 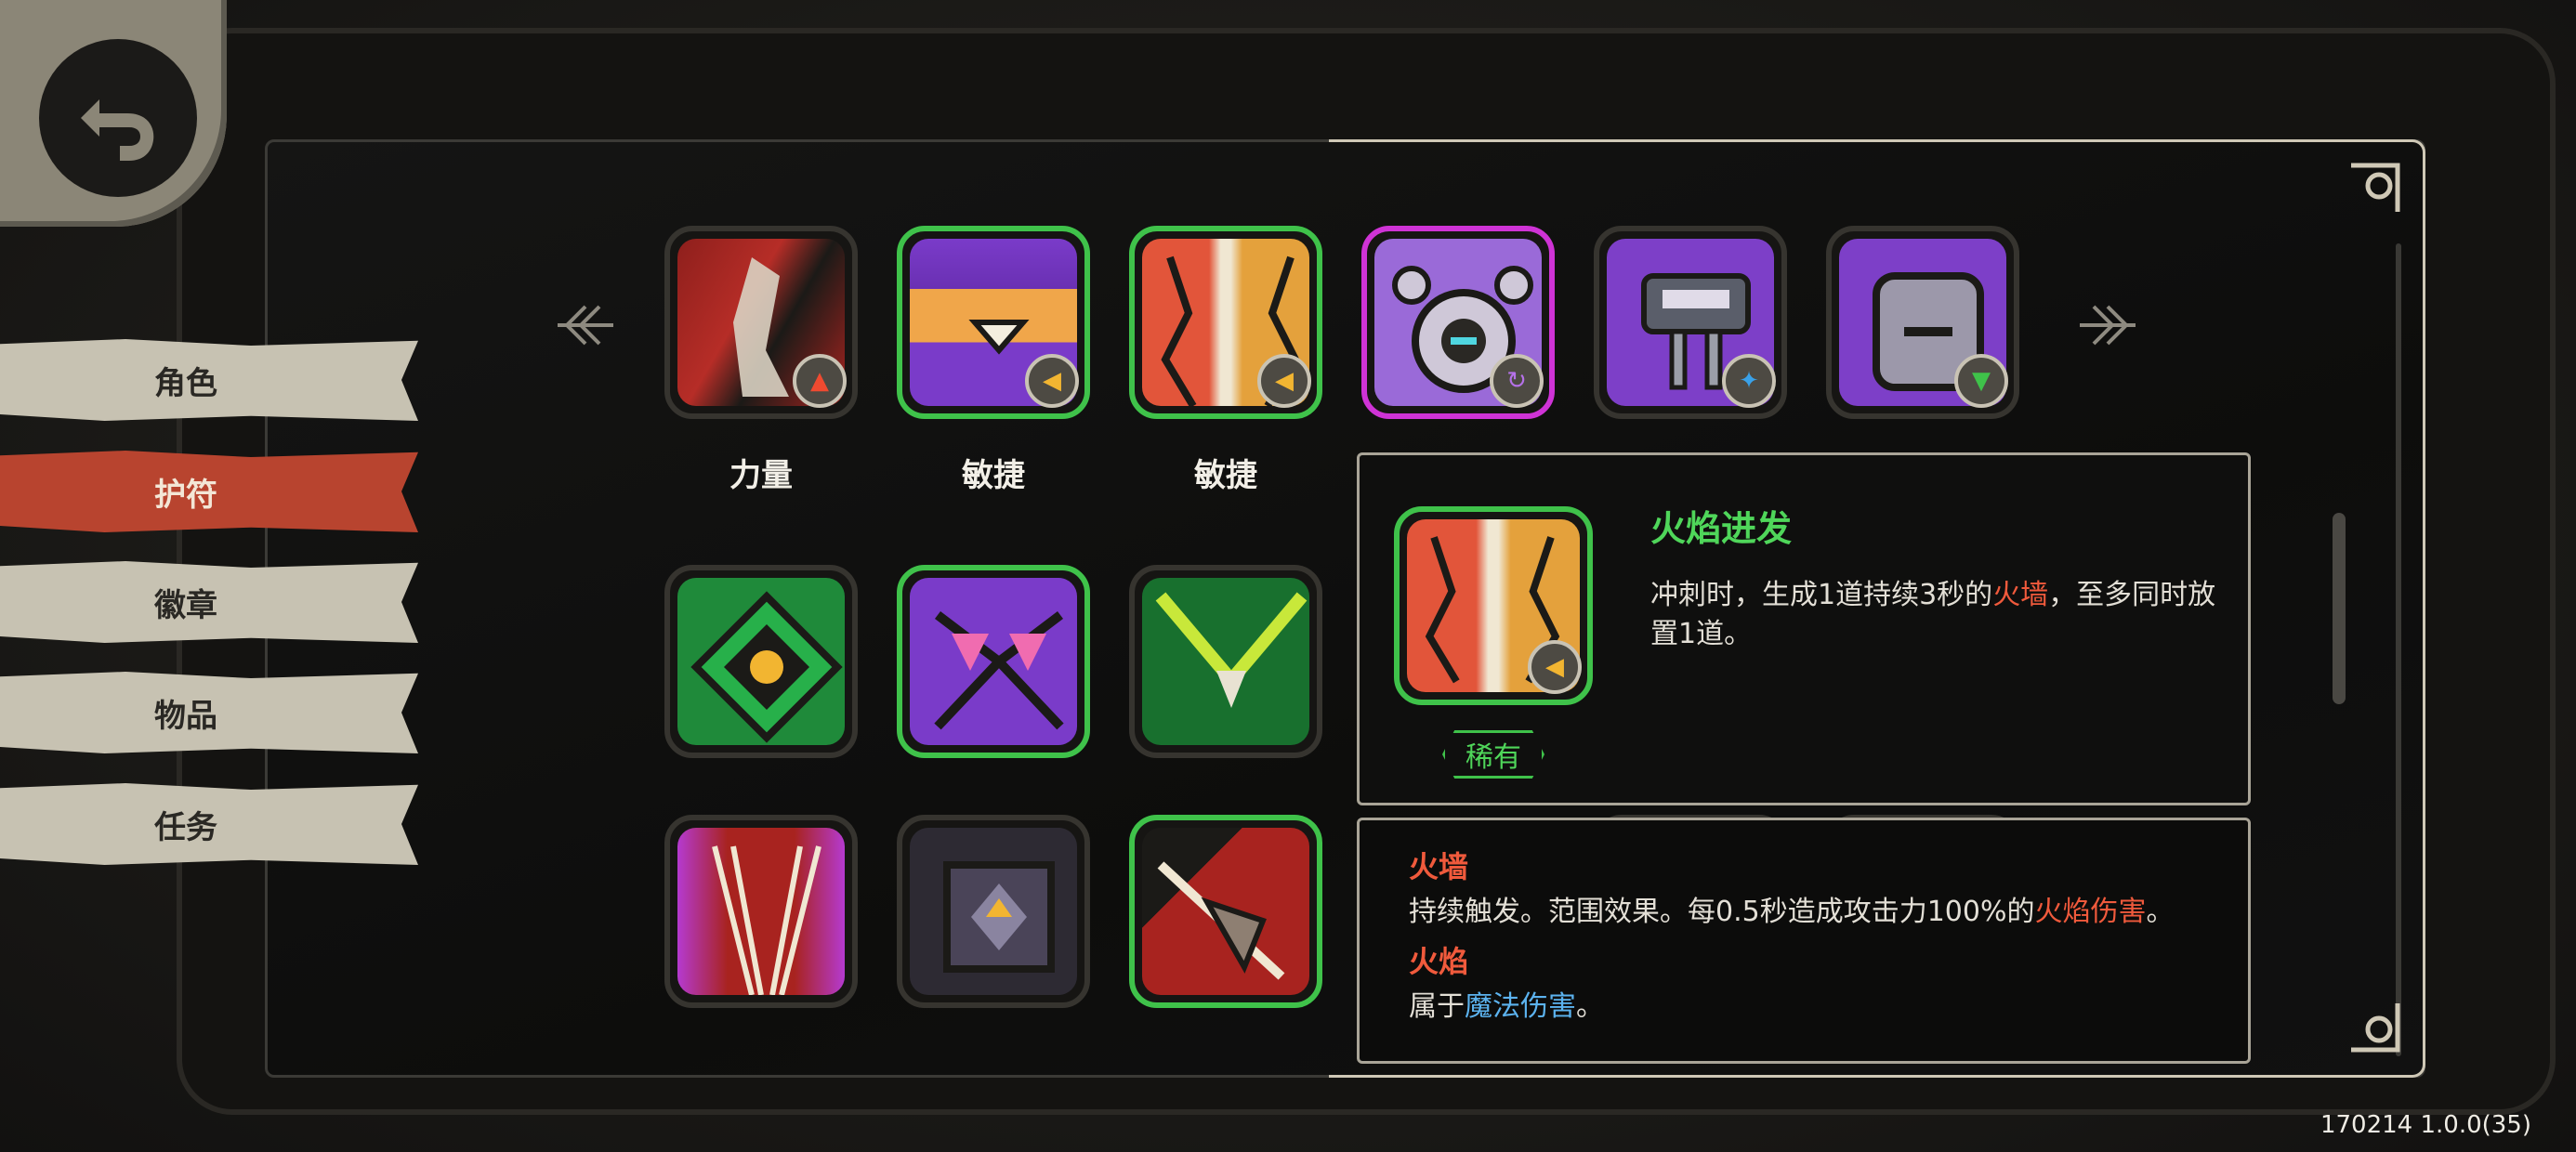 What do you see at coordinates (2339, 608) in the screenshot?
I see `scrollbar-thumb` at bounding box center [2339, 608].